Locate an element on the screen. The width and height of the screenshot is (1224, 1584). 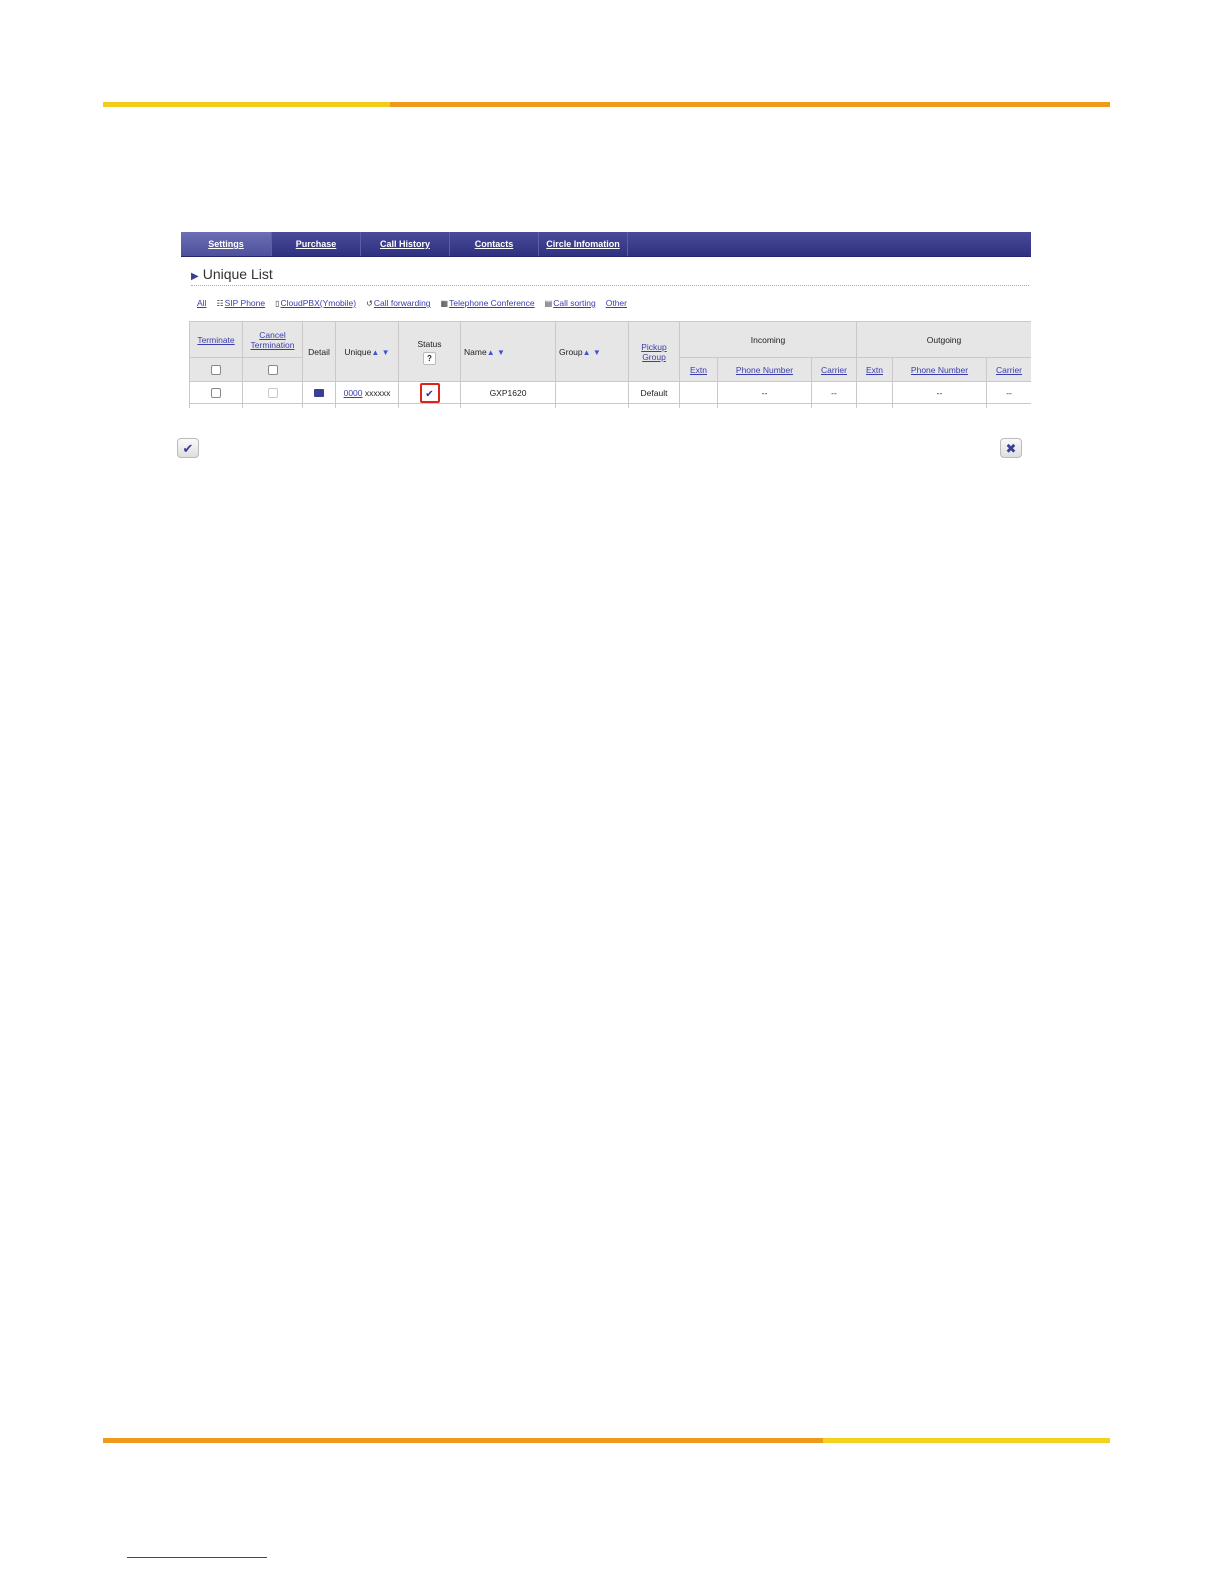
tab-purchase: Purchase is located at coordinates (316, 244).